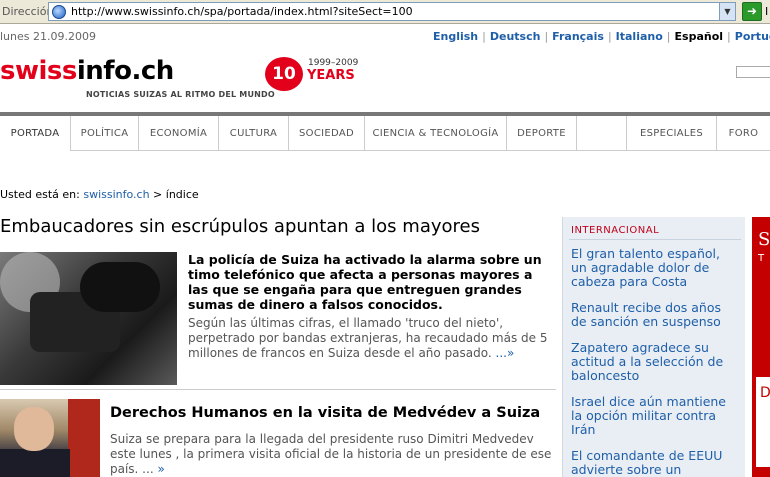 The image size is (770, 477). Describe the element at coordinates (752, 36) in the screenshot. I see `lang-portugues: Portugu` at that location.